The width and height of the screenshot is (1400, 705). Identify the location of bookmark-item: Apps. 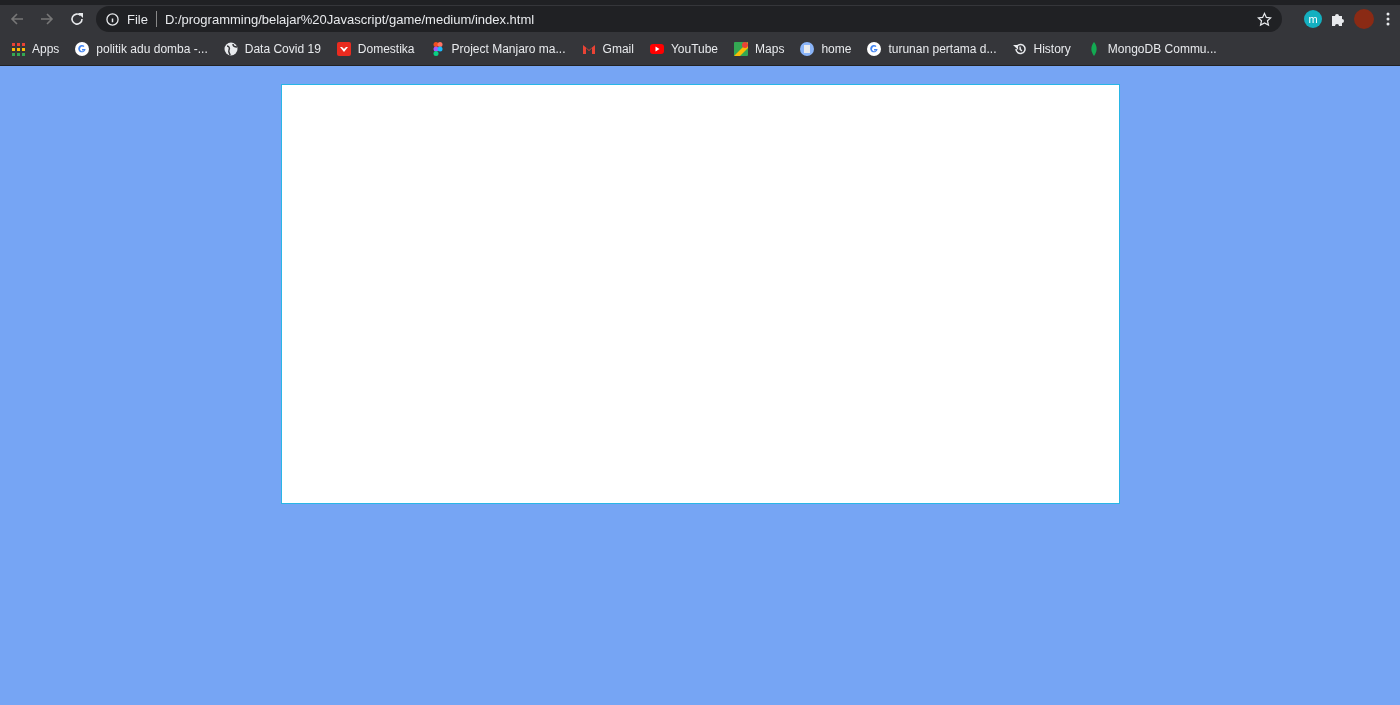
(35, 49).